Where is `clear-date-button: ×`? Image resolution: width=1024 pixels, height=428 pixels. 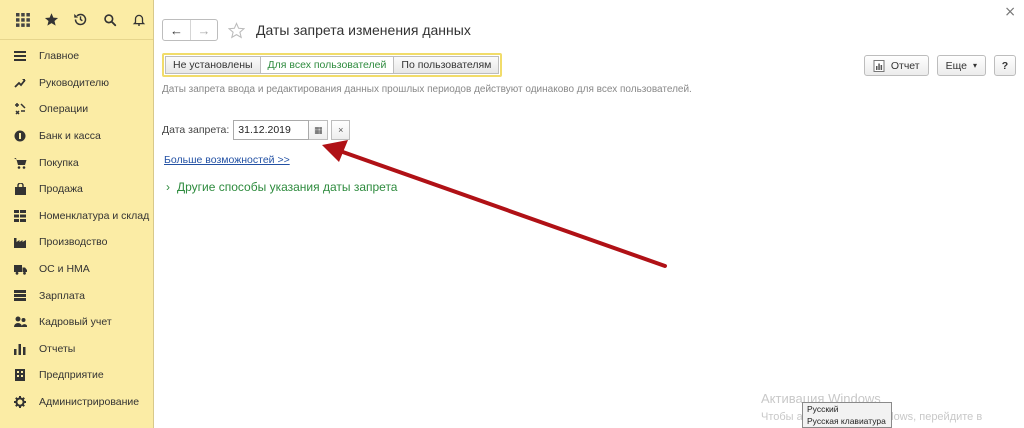 clear-date-button: × is located at coordinates (341, 130).